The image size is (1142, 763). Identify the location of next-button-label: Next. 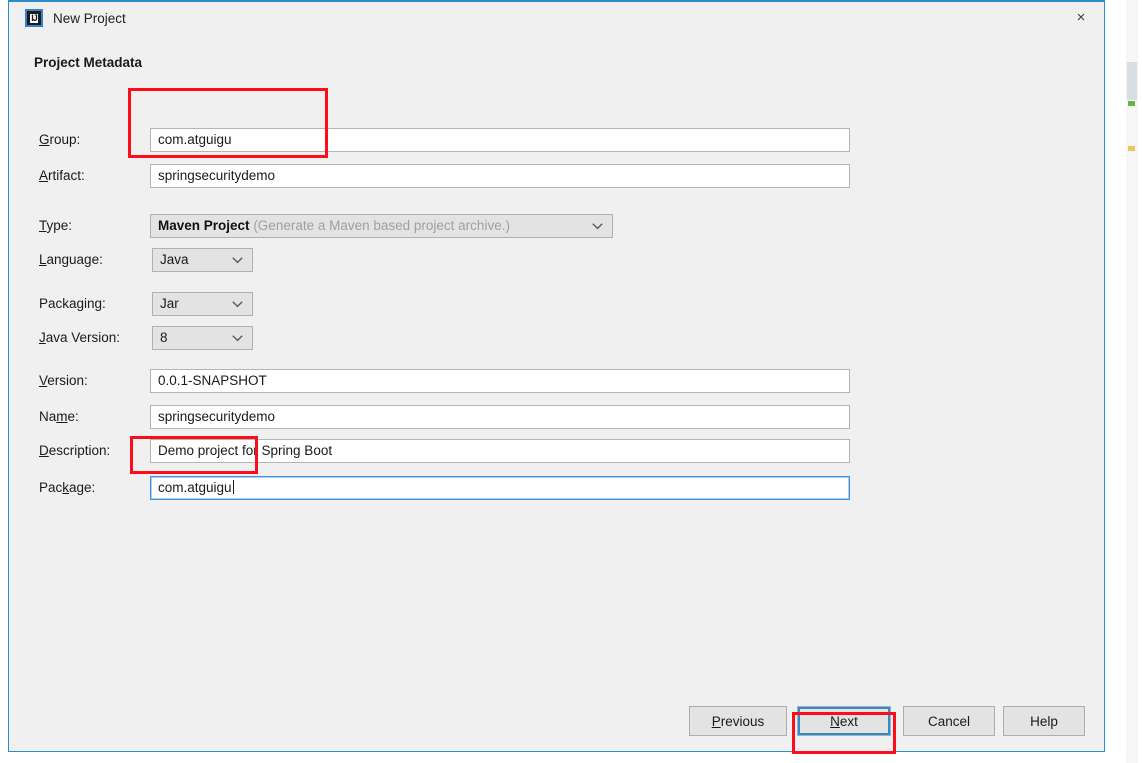
(844, 721).